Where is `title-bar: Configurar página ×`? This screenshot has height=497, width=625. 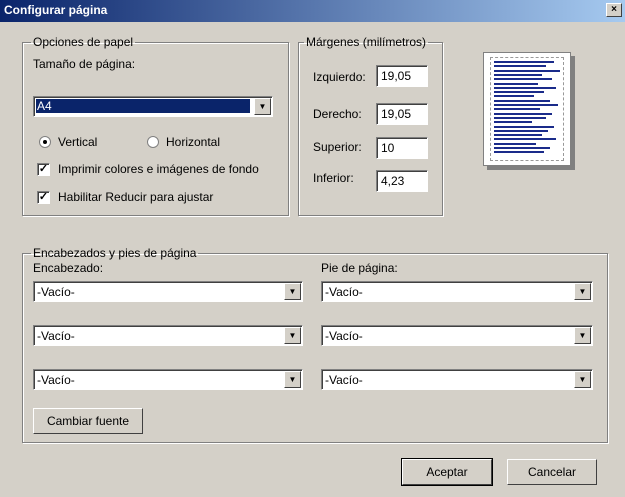 title-bar: Configurar página × is located at coordinates (312, 11).